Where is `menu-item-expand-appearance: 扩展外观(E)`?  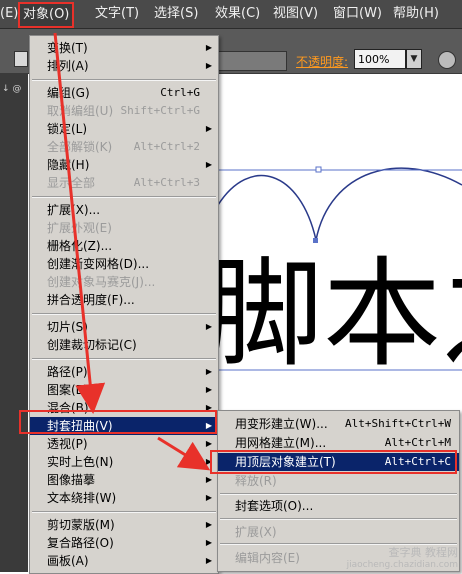
menu-item-expand-appearance: 扩展外观(E) is located at coordinates (79, 228).